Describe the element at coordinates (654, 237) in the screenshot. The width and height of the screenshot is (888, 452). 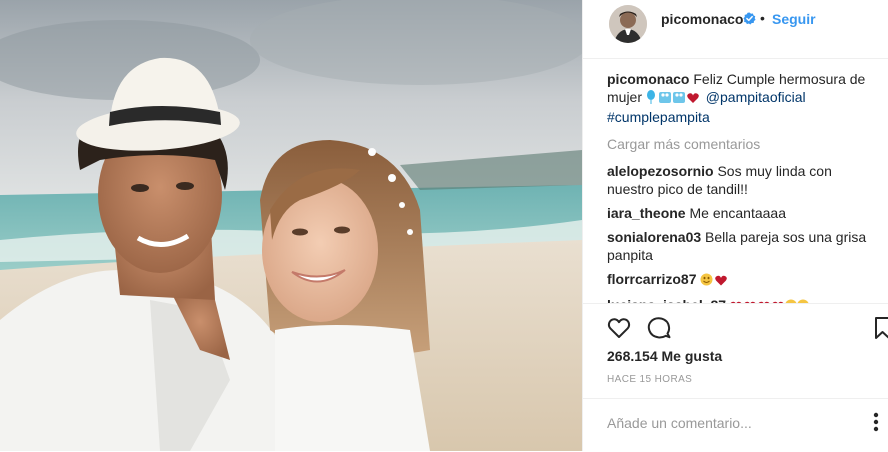
I see `comment-username: sonialorena03` at that location.